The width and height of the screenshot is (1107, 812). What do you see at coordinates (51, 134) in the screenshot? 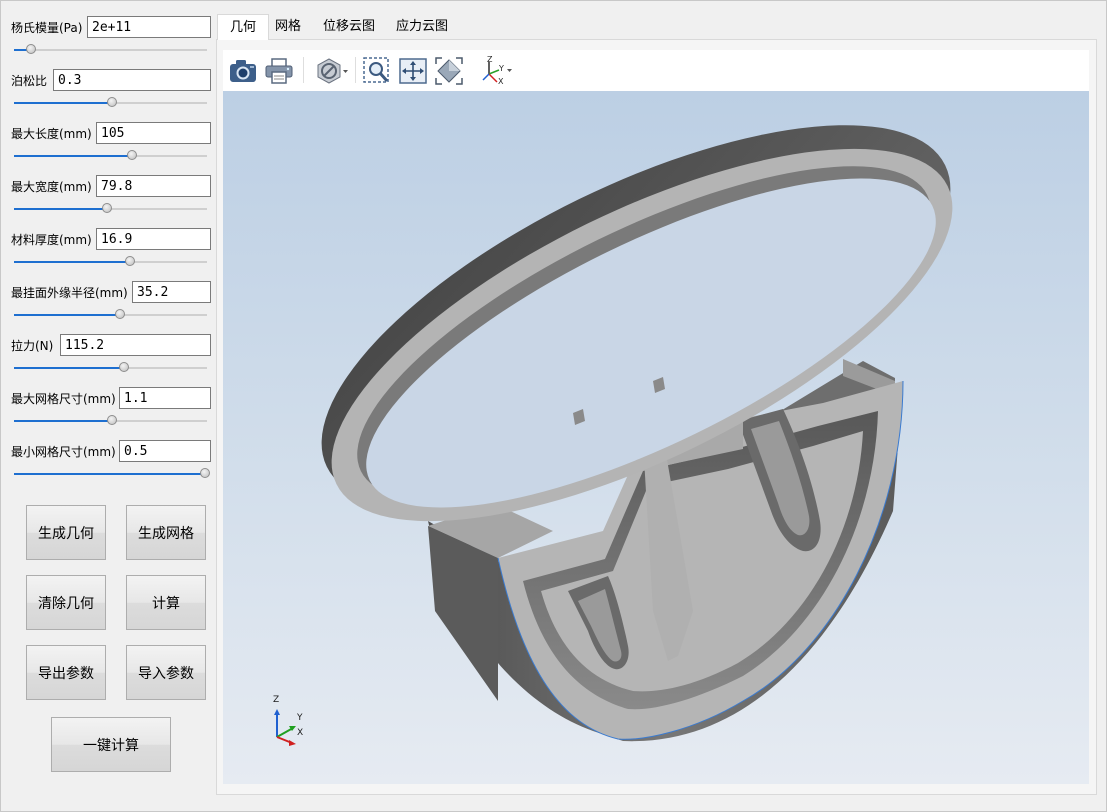
I see `label-max-length: 最大长度(mm)` at bounding box center [51, 134].